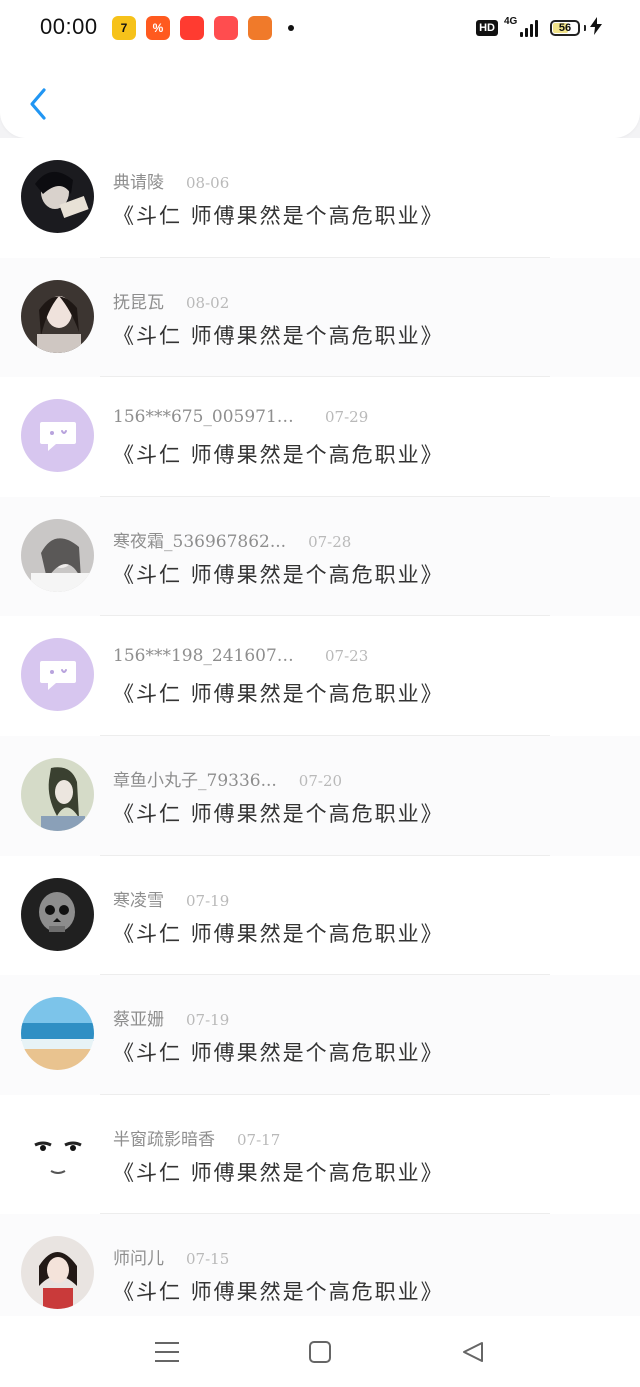  Describe the element at coordinates (208, 302) in the screenshot. I see `comment-date: 08-02` at that location.